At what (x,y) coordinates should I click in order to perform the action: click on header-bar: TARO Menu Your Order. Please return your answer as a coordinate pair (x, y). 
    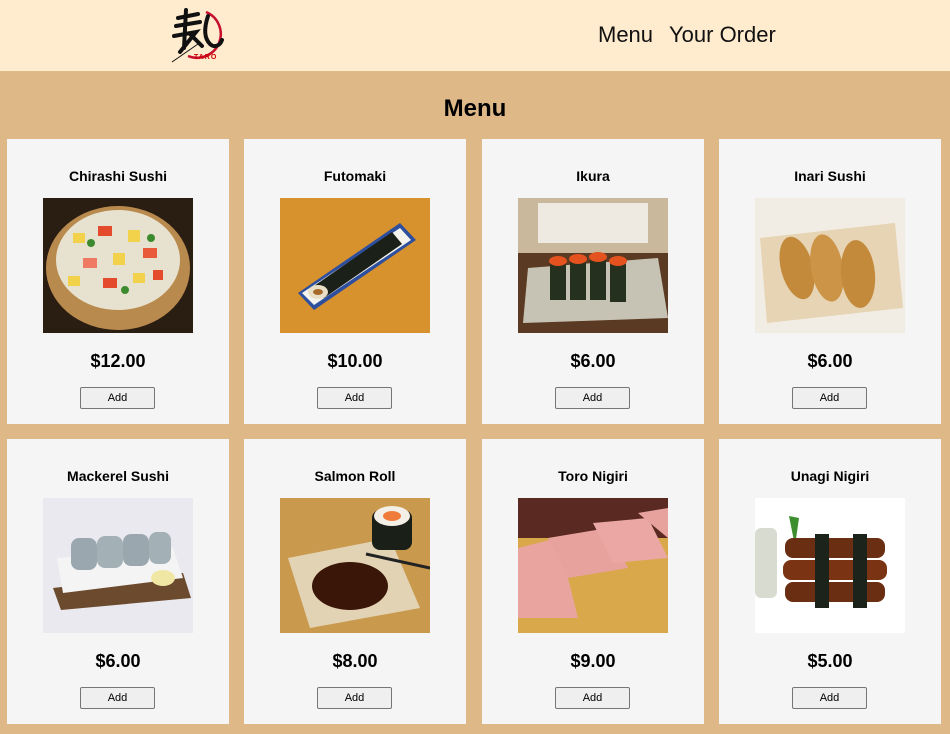
    Looking at the image, I should click on (475, 35).